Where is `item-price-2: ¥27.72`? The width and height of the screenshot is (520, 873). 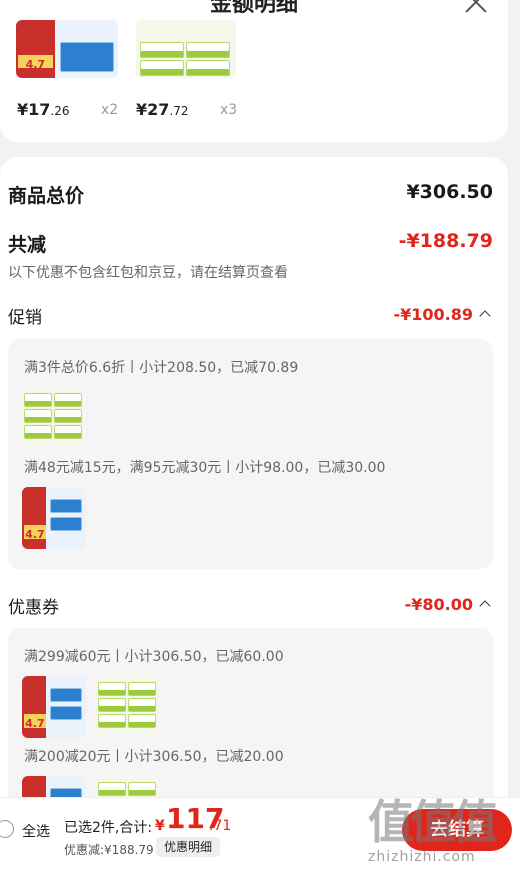 item-price-2: ¥27.72 is located at coordinates (162, 109).